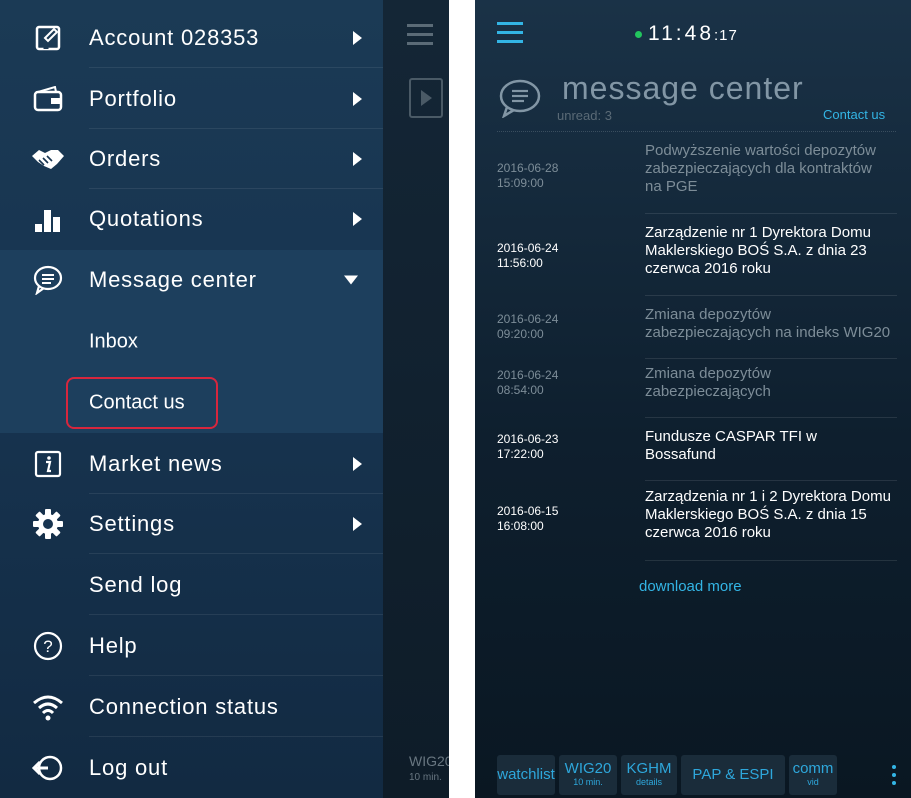  What do you see at coordinates (528, 518) in the screenshot?
I see `message-date: 2016-06-15 16:08:00` at bounding box center [528, 518].